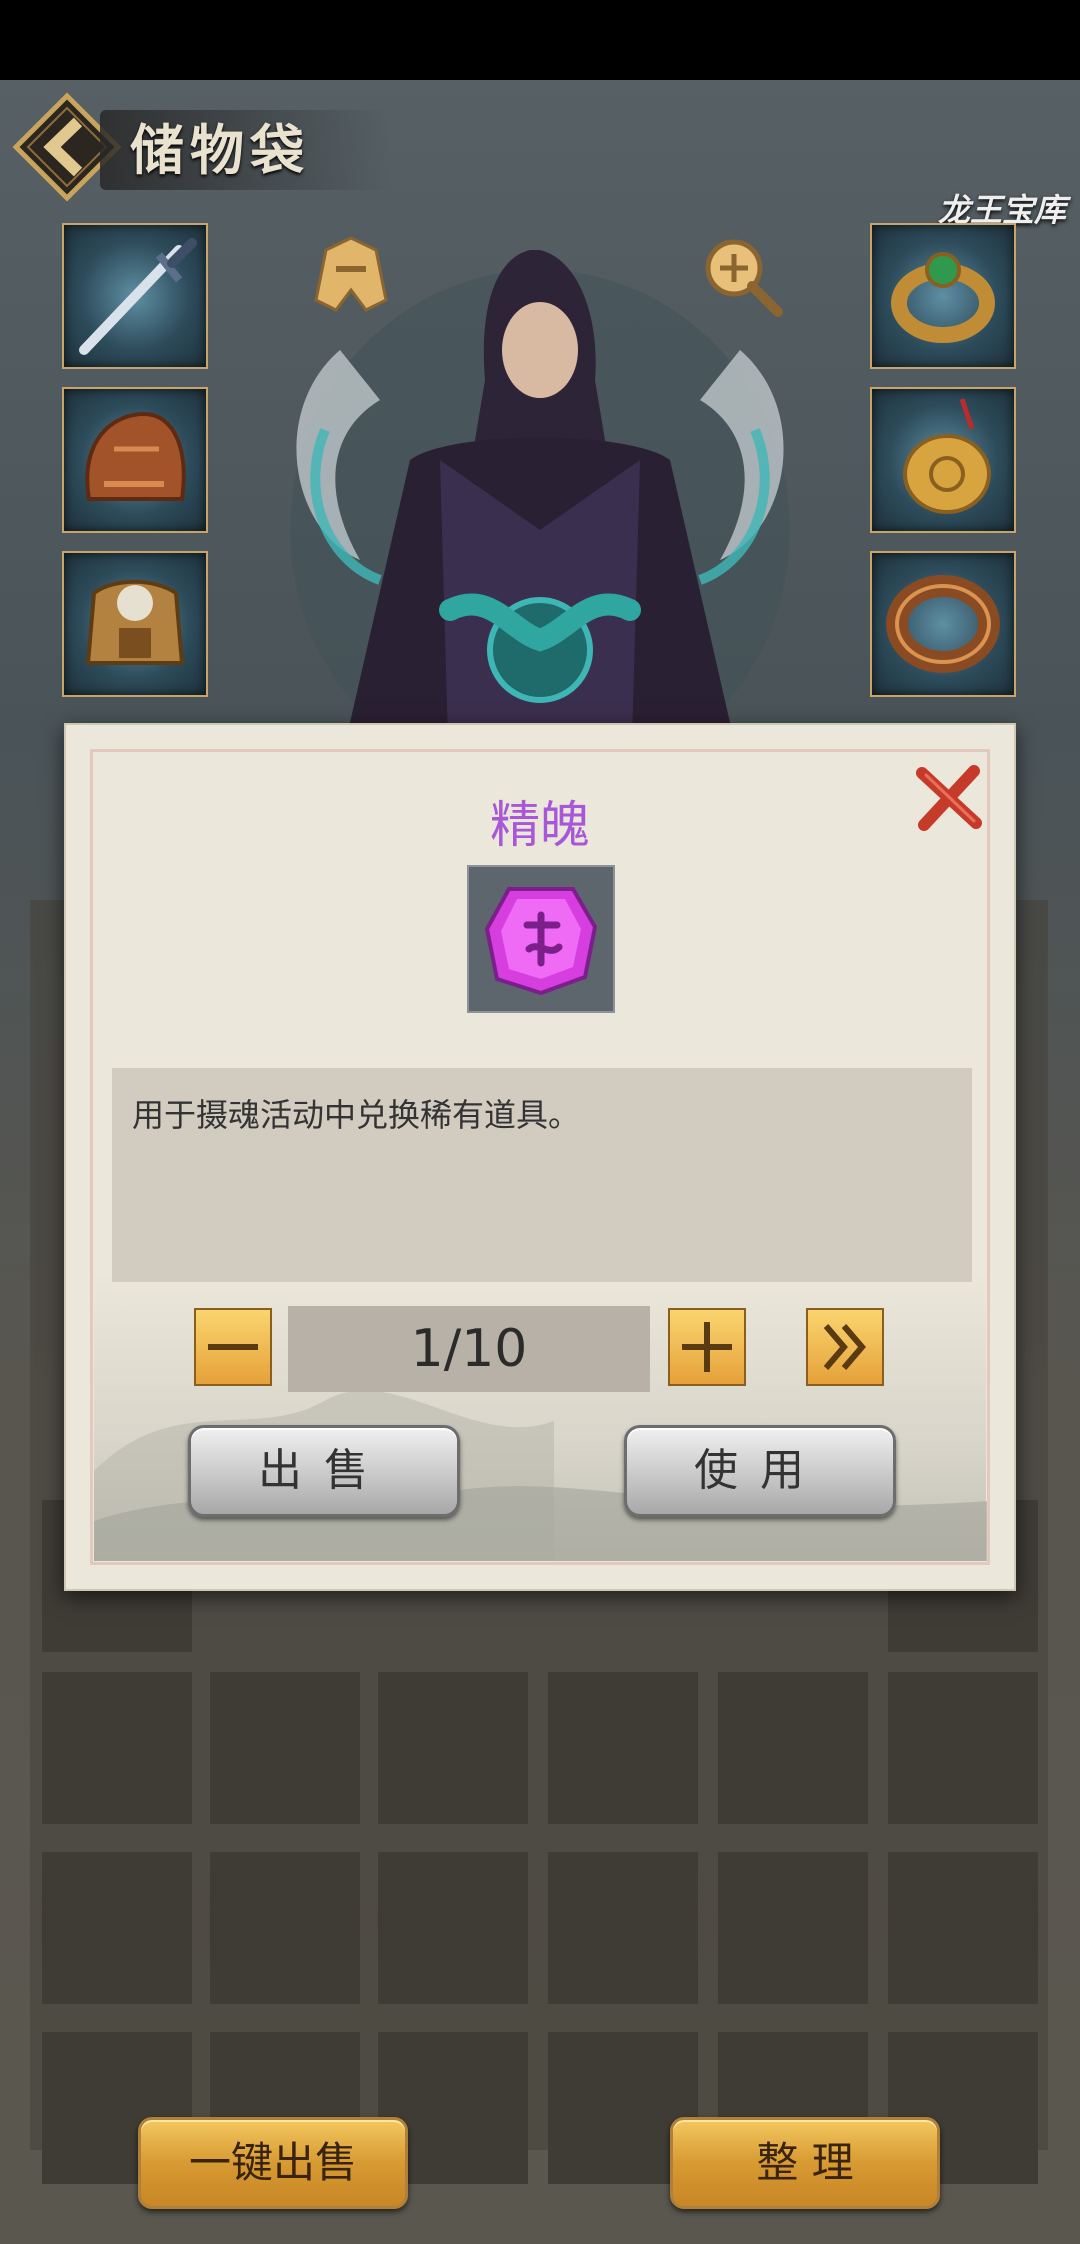 Image resolution: width=1080 pixels, height=2244 pixels. Describe the element at coordinates (540, 40) in the screenshot. I see `status-bar` at that location.